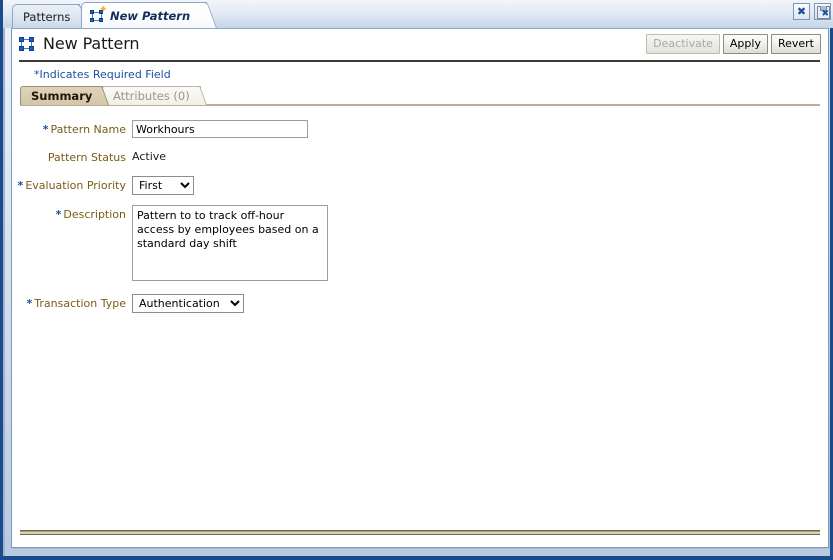 The height and width of the screenshot is (560, 833). What do you see at coordinates (94, 214) in the screenshot?
I see `description-label-text: Description` at bounding box center [94, 214].